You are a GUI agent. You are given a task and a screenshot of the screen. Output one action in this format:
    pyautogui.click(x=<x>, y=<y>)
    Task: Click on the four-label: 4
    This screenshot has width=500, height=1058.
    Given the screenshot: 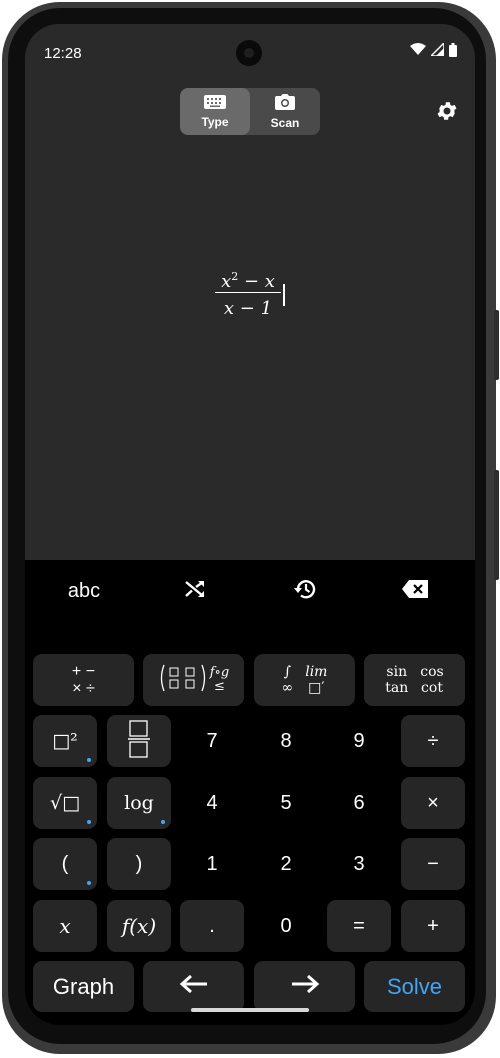 What is the action you would take?
    pyautogui.click(x=212, y=802)
    